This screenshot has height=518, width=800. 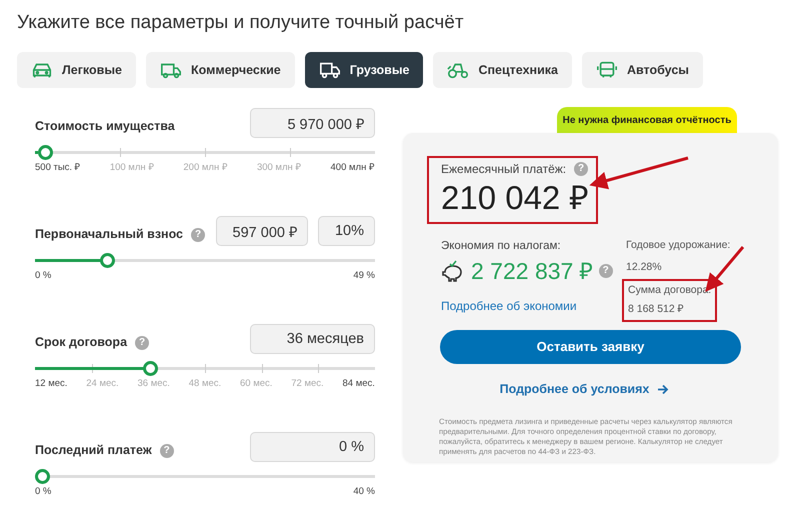 I want to click on scale-label: 40 %, so click(x=364, y=492).